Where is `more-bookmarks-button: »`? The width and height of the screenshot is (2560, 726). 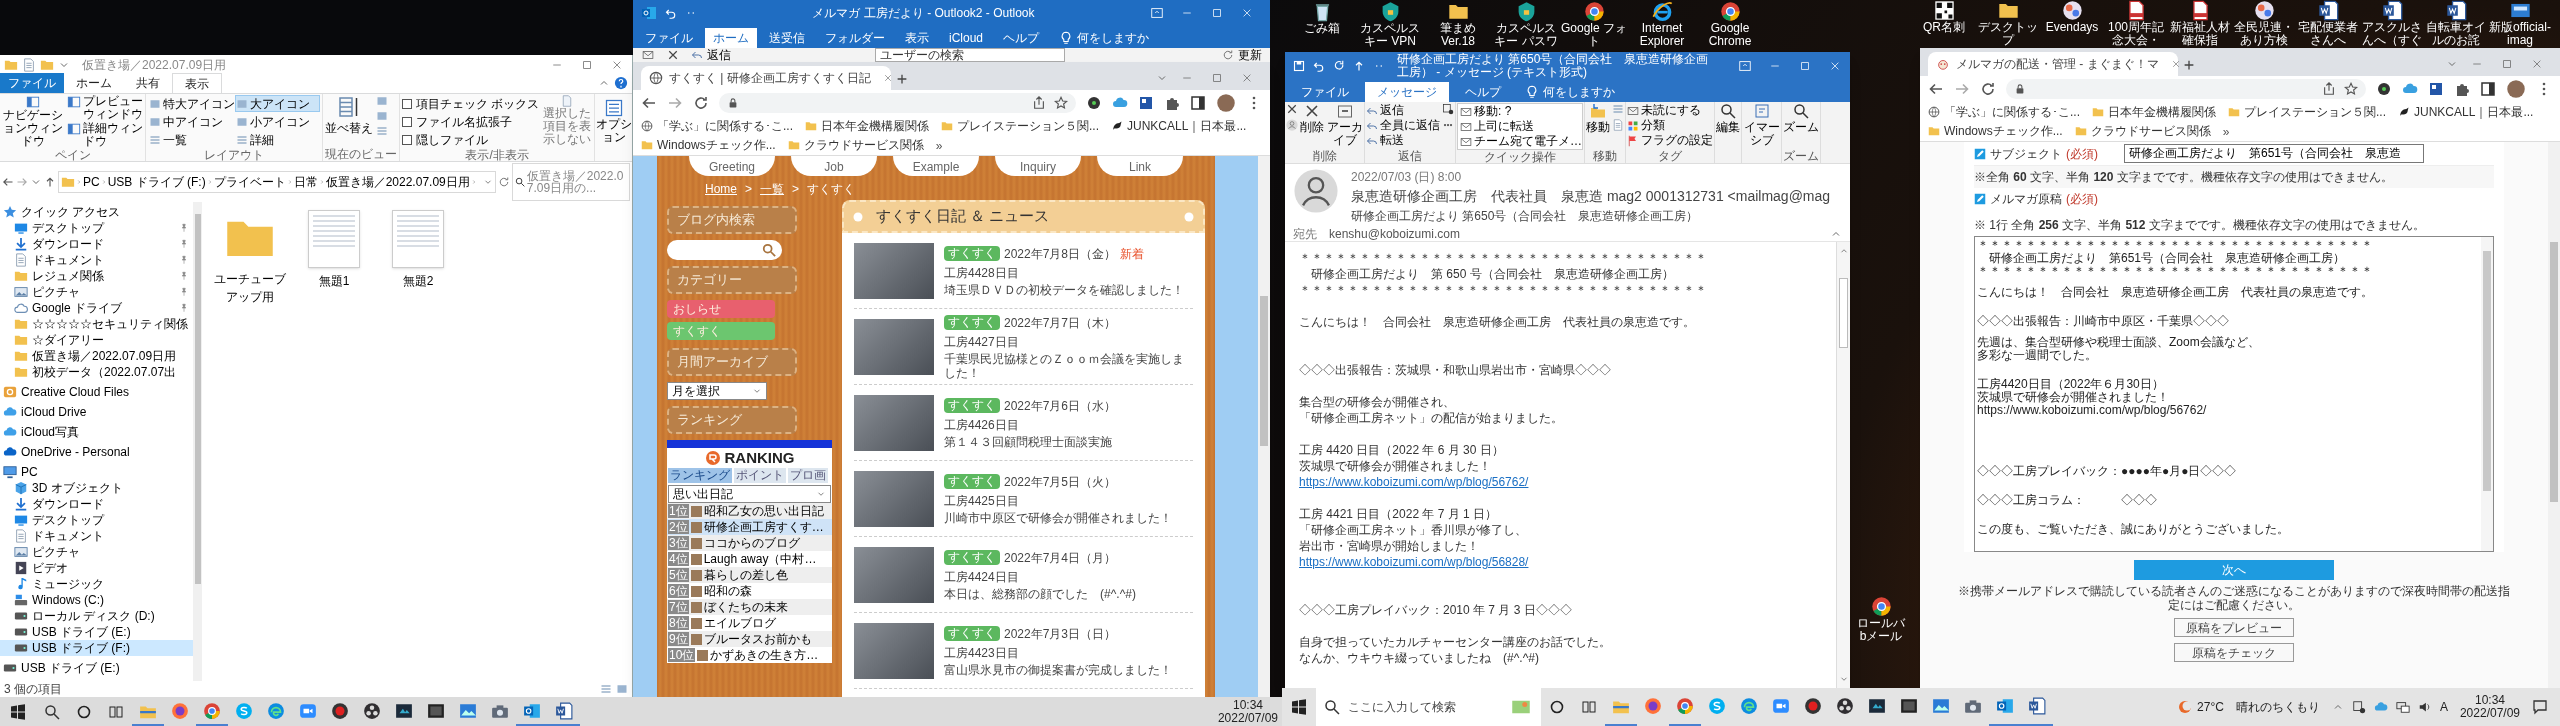 more-bookmarks-button: » is located at coordinates (2226, 131).